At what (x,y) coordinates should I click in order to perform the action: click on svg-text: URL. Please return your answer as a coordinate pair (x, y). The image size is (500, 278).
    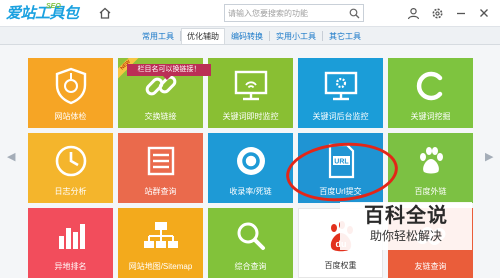
    Looking at the image, I should click on (341, 162).